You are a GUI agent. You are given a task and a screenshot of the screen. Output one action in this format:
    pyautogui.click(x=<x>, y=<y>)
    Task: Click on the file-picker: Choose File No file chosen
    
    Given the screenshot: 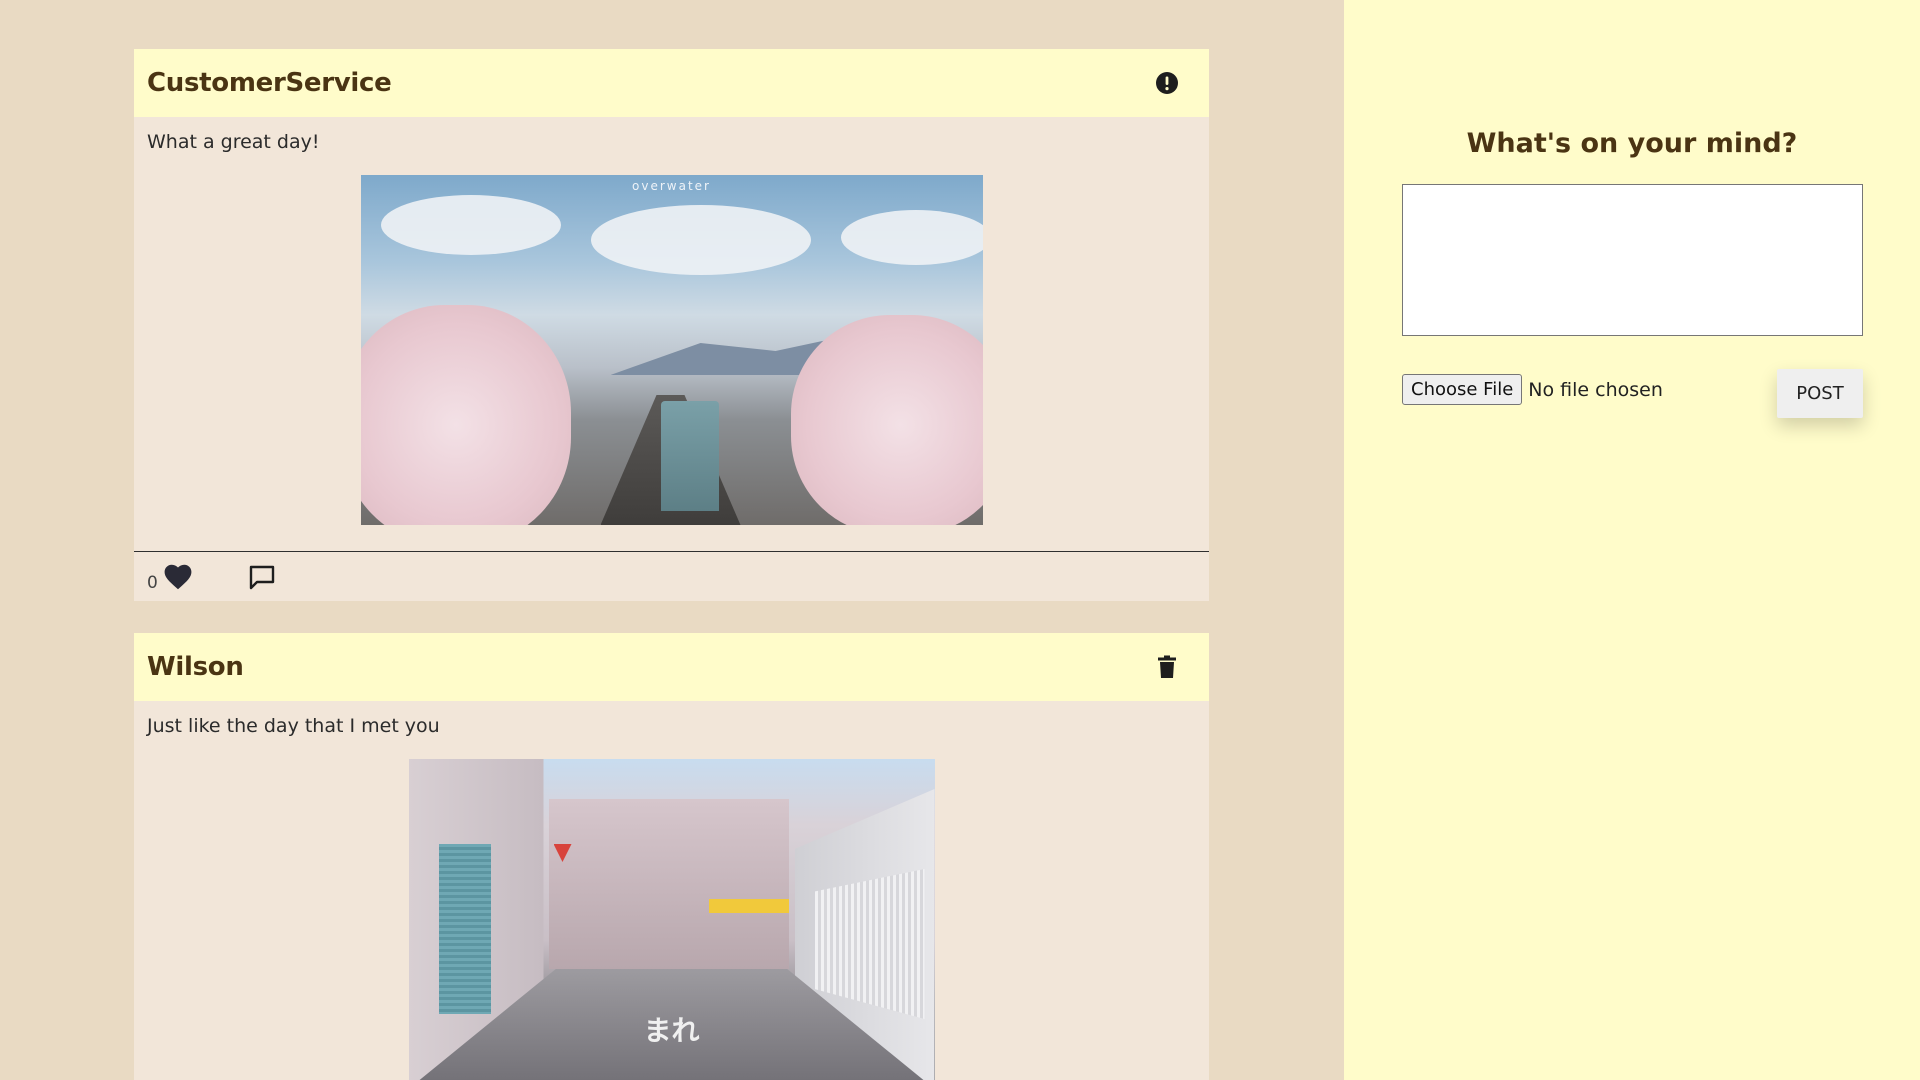 What is the action you would take?
    pyautogui.click(x=1532, y=389)
    